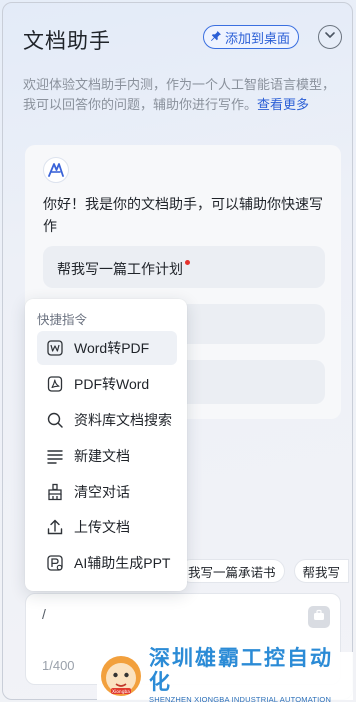 The width and height of the screenshot is (356, 702). Describe the element at coordinates (240, 698) in the screenshot. I see `watermark-company-en: SHENZHEN XIONGBA INDUSTRIAL AUTOMATION` at that location.